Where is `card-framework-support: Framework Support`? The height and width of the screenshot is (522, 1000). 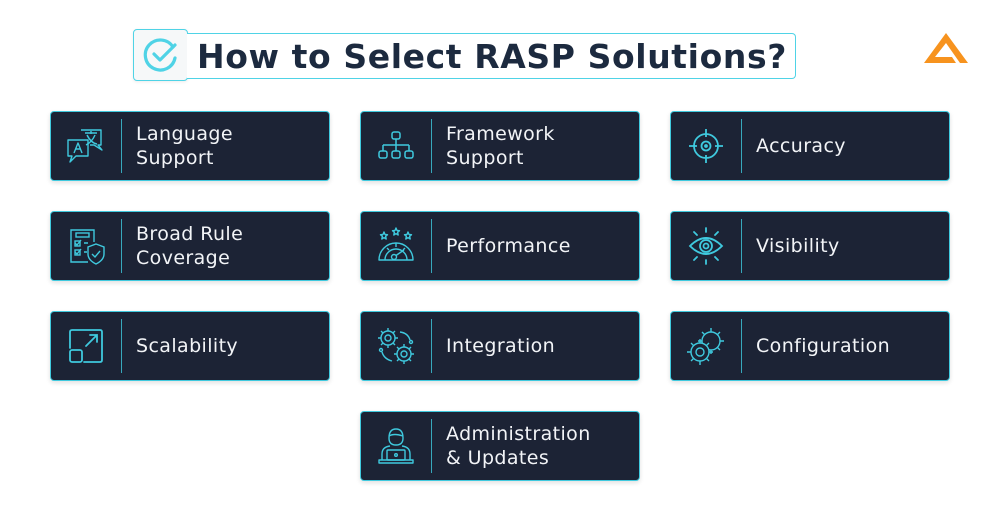 card-framework-support: Framework Support is located at coordinates (500, 146).